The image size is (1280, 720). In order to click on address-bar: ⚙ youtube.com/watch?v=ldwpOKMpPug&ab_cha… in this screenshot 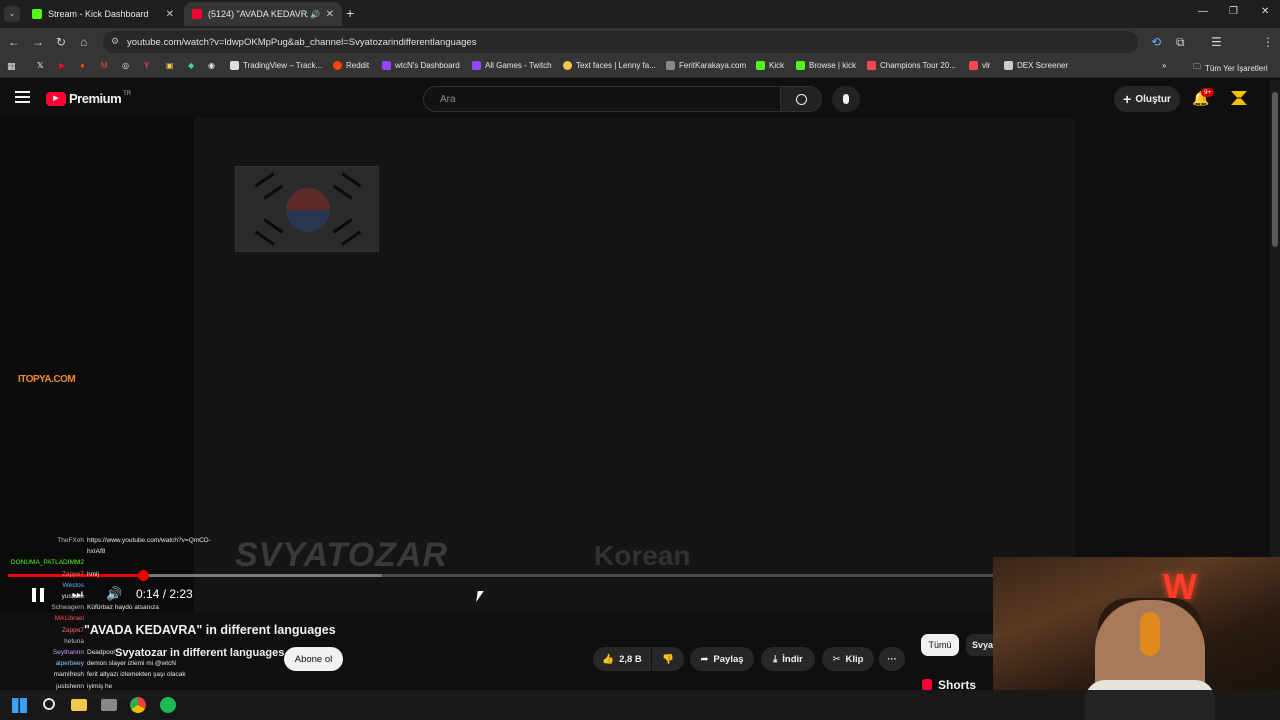, I will do `click(620, 42)`.